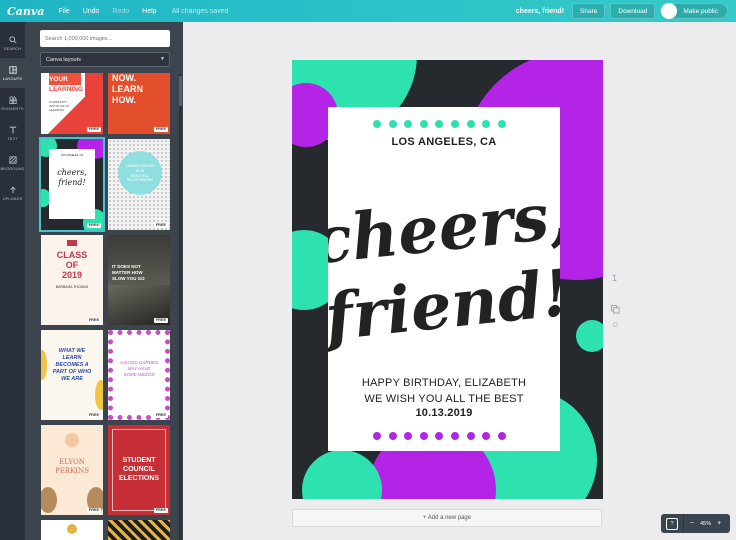 Image resolution: width=736 pixels, height=540 pixels. I want to click on location-text: LOS ANGELES, CA, so click(444, 142).